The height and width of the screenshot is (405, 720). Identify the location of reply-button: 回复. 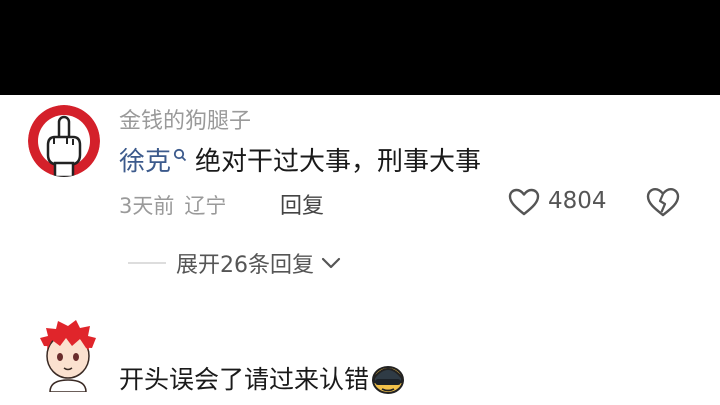
(302, 204).